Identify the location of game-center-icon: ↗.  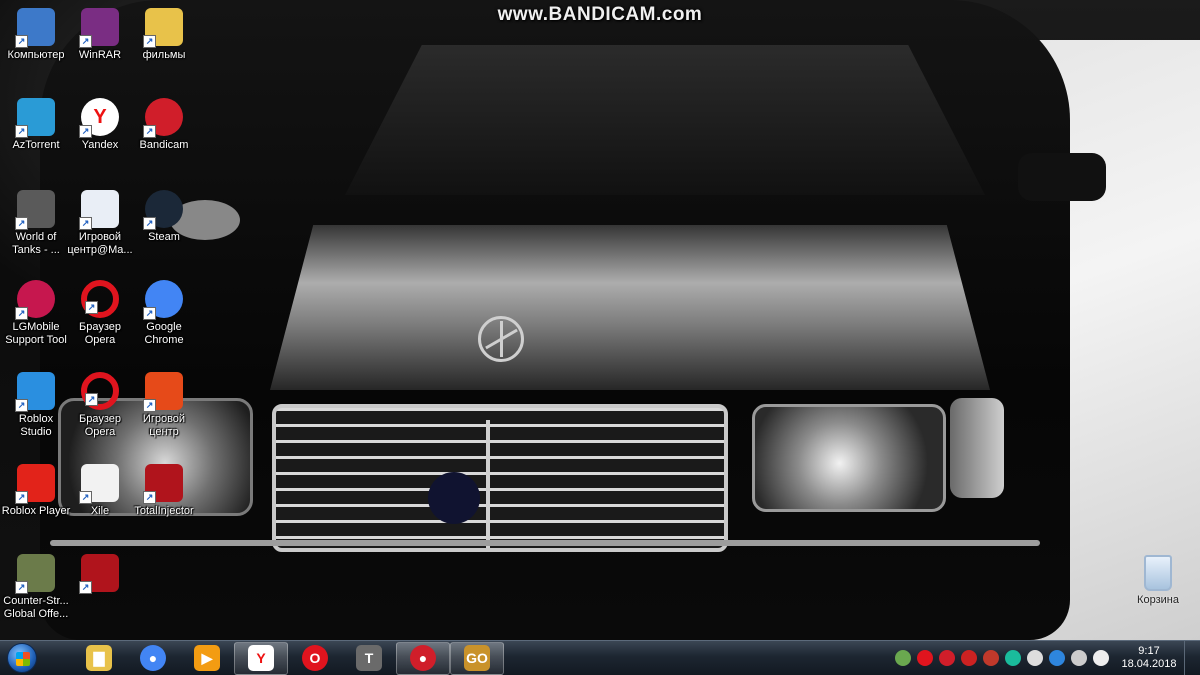
(163, 392).